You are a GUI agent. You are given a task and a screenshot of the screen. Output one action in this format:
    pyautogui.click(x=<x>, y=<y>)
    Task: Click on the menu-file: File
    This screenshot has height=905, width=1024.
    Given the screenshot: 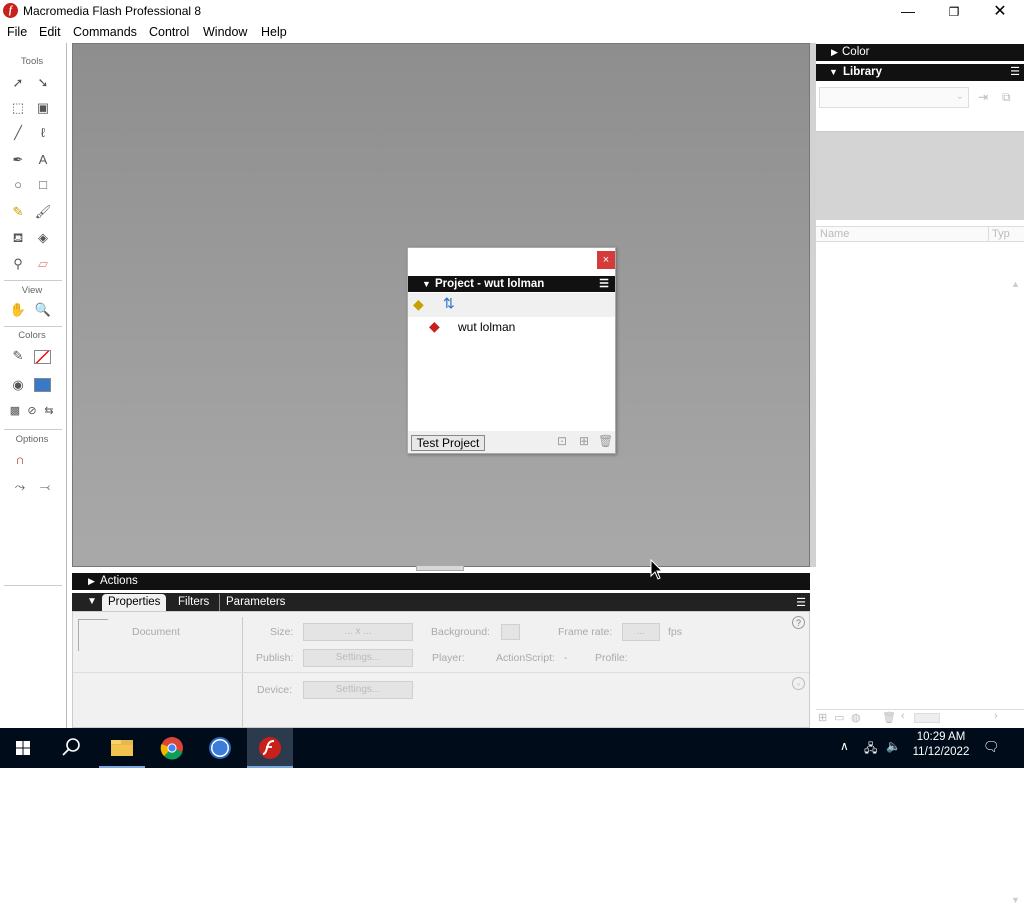 What is the action you would take?
    pyautogui.click(x=17, y=32)
    